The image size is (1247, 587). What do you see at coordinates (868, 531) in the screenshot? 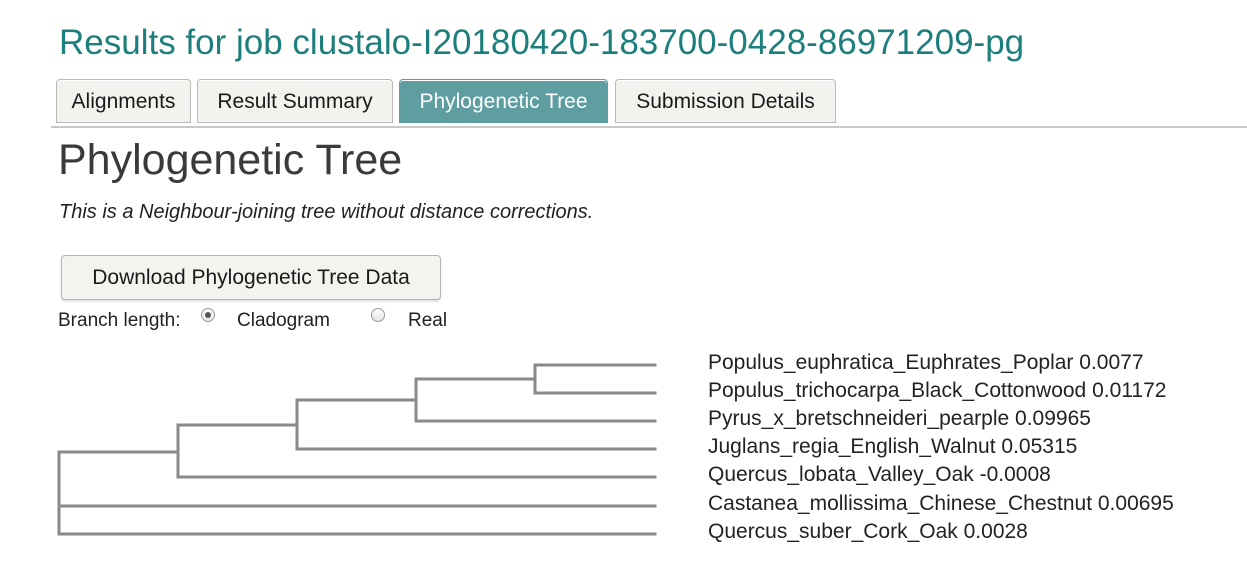
I see `leaf-label: Quercus_suber_Cork_Oak 0.0028` at bounding box center [868, 531].